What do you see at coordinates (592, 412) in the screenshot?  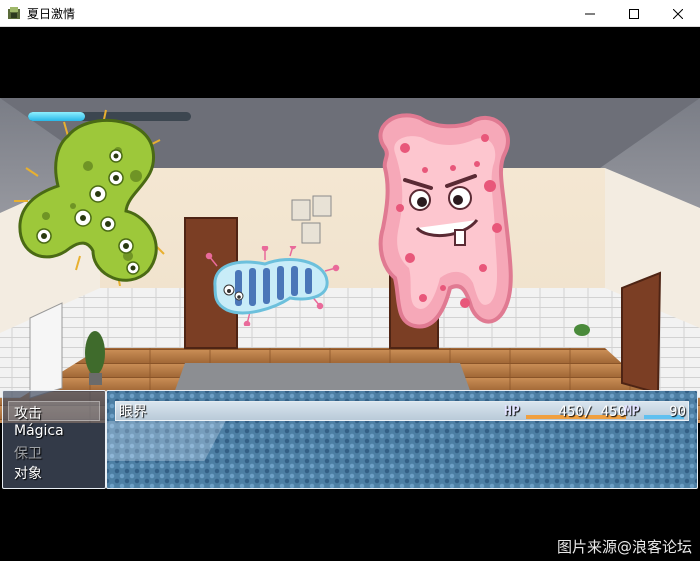 I see `hp-value: 450/ 450` at bounding box center [592, 412].